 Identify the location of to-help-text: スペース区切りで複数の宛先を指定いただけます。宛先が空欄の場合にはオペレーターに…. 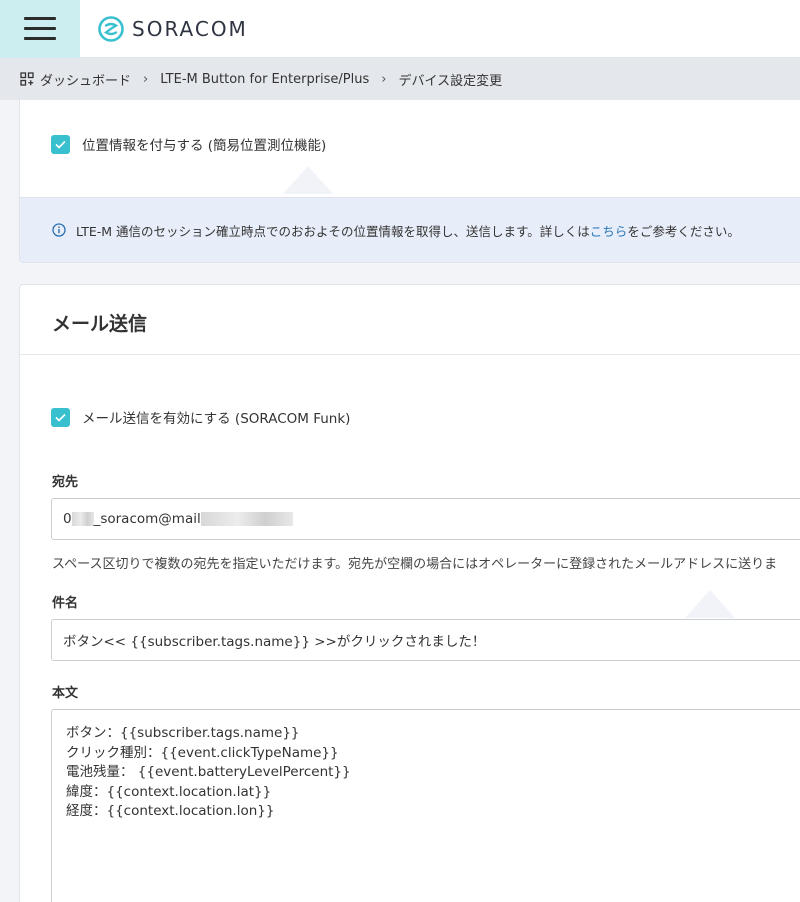
(415, 564).